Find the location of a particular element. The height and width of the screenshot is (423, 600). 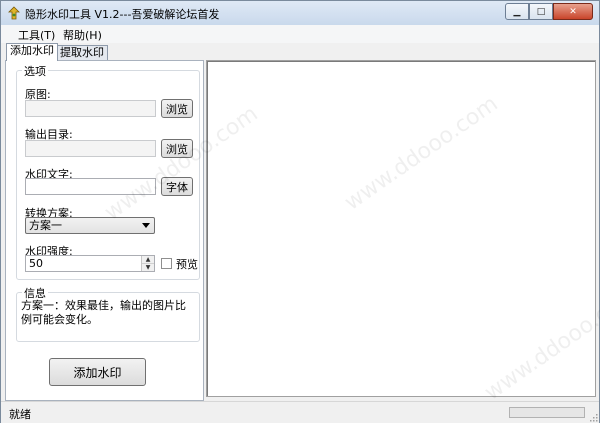

maximize-icon: □ is located at coordinates (541, 11).